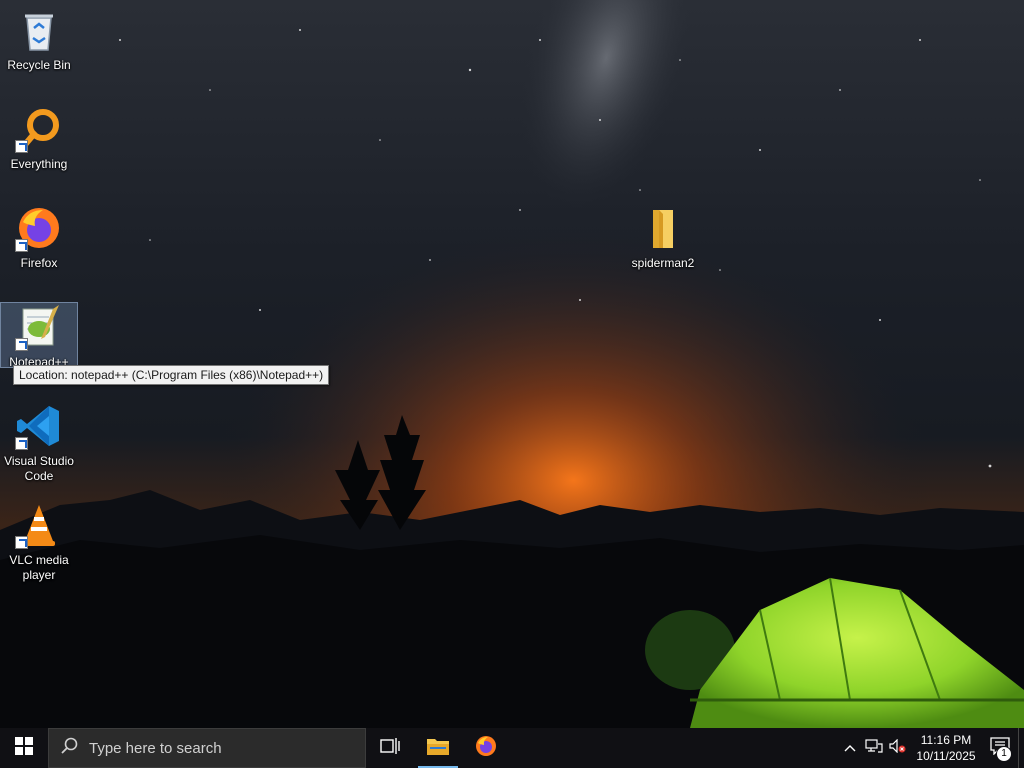 This screenshot has width=1024, height=768. Describe the element at coordinates (39, 468) in the screenshot. I see `desktop-icon-label: Visual Studio Code` at that location.